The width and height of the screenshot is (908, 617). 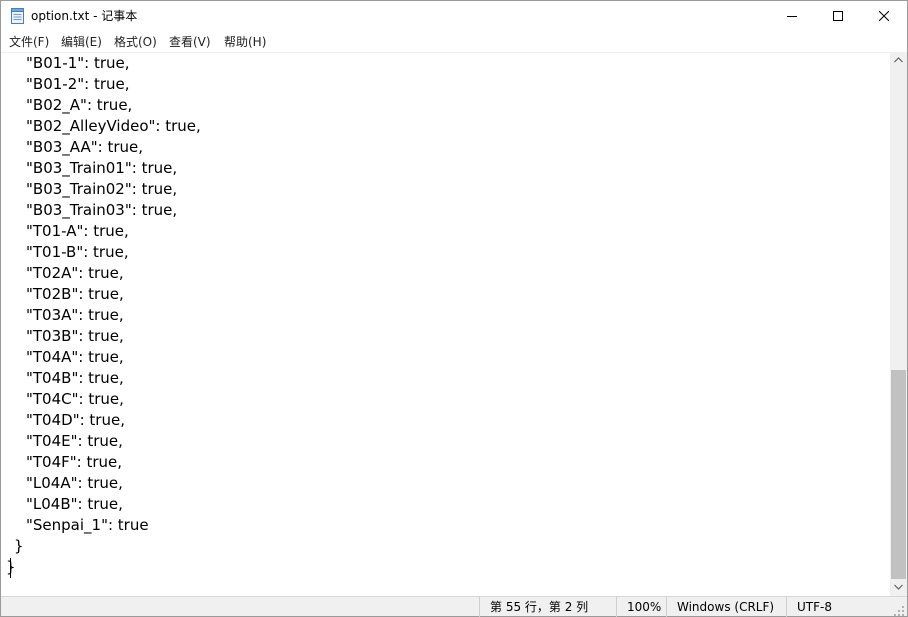 What do you see at coordinates (74, 462) in the screenshot?
I see `text-line: "T04F": true,` at bounding box center [74, 462].